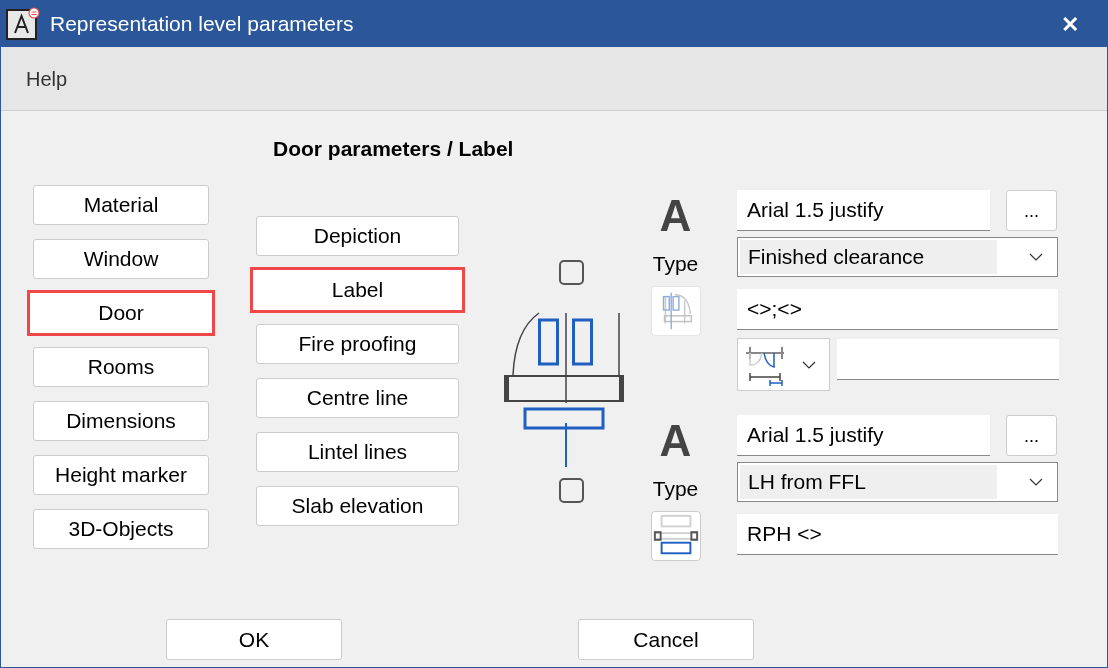  What do you see at coordinates (121, 259) in the screenshot?
I see `category-button: Window` at bounding box center [121, 259].